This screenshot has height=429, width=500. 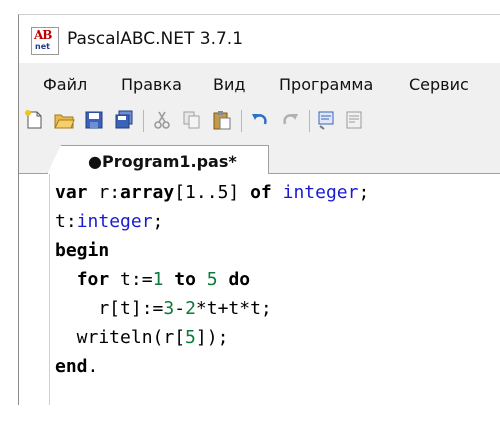 What do you see at coordinates (239, 279) in the screenshot?
I see `code-token: do` at bounding box center [239, 279].